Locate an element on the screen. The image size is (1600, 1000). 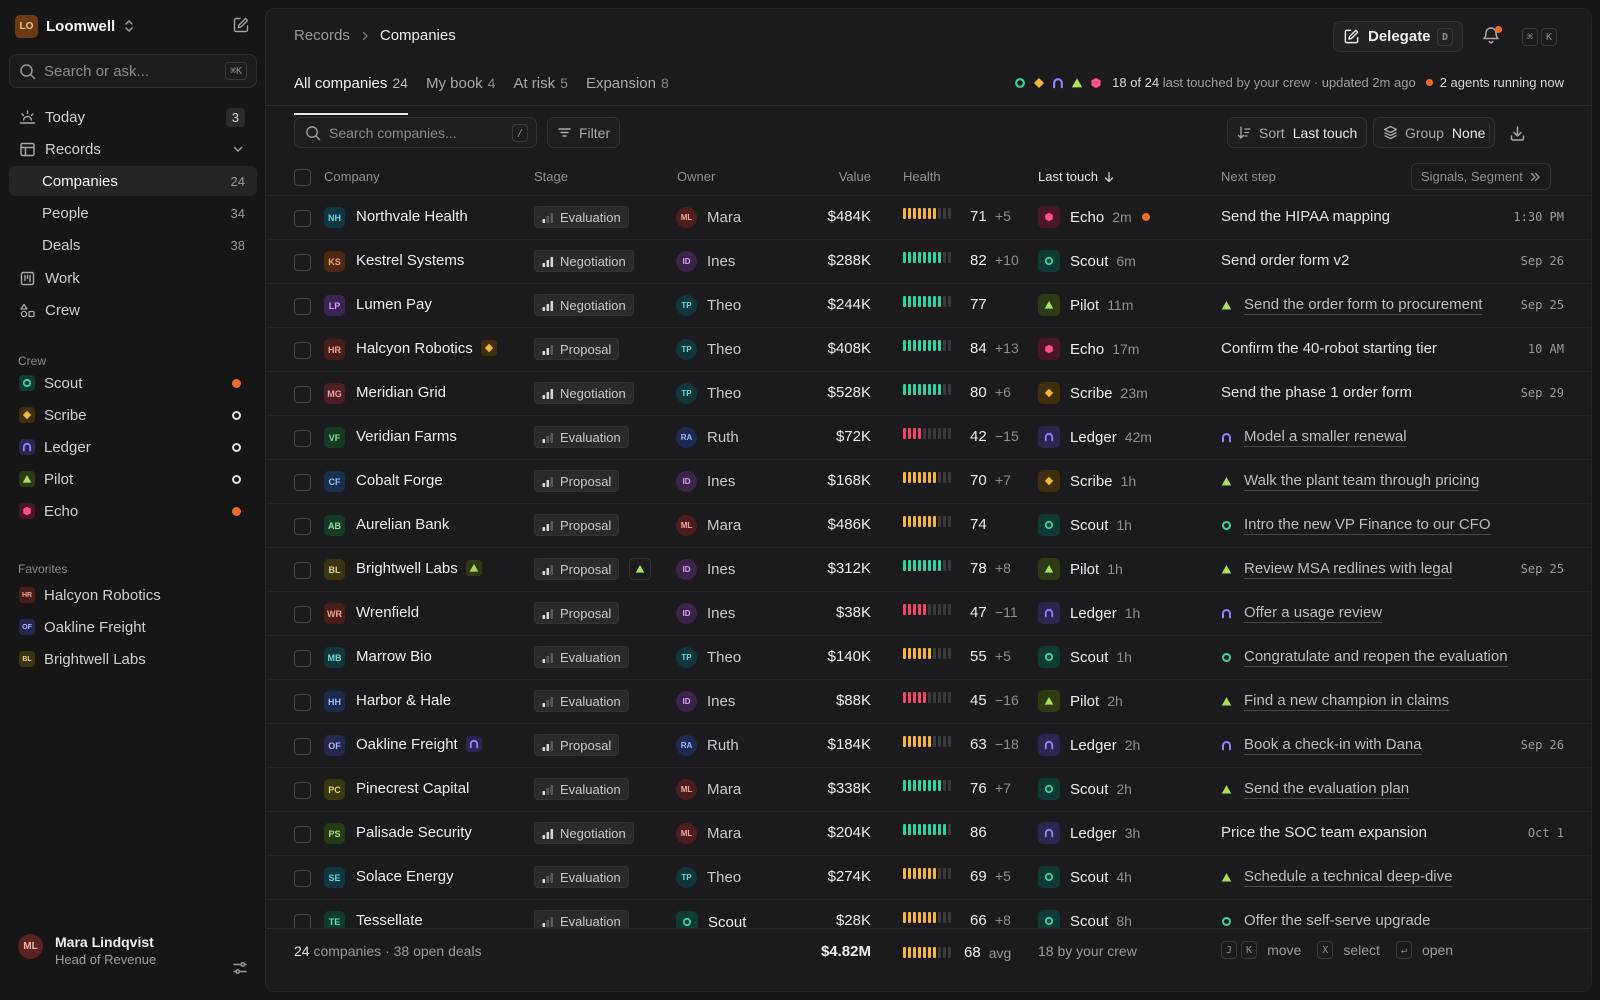
next-step-cell: Intro the new VP Finance to our CFO is located at coordinates (1356, 525).